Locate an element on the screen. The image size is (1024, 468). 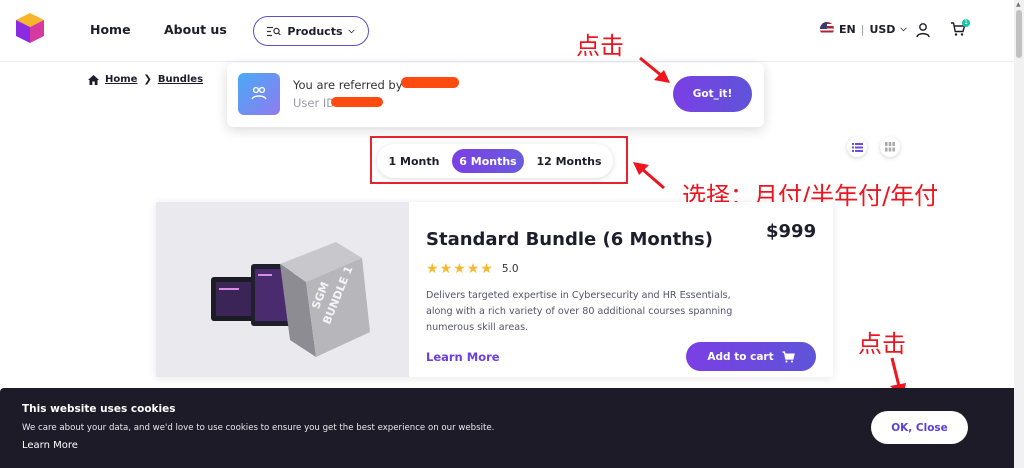
referral-people-icon is located at coordinates (259, 94).